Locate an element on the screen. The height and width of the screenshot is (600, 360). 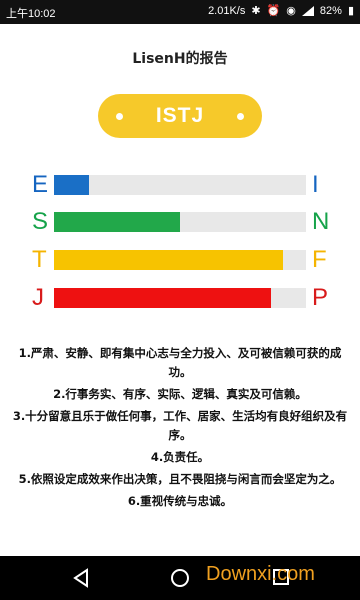
bluetooth-icon: ✱ is located at coordinates (256, 11).